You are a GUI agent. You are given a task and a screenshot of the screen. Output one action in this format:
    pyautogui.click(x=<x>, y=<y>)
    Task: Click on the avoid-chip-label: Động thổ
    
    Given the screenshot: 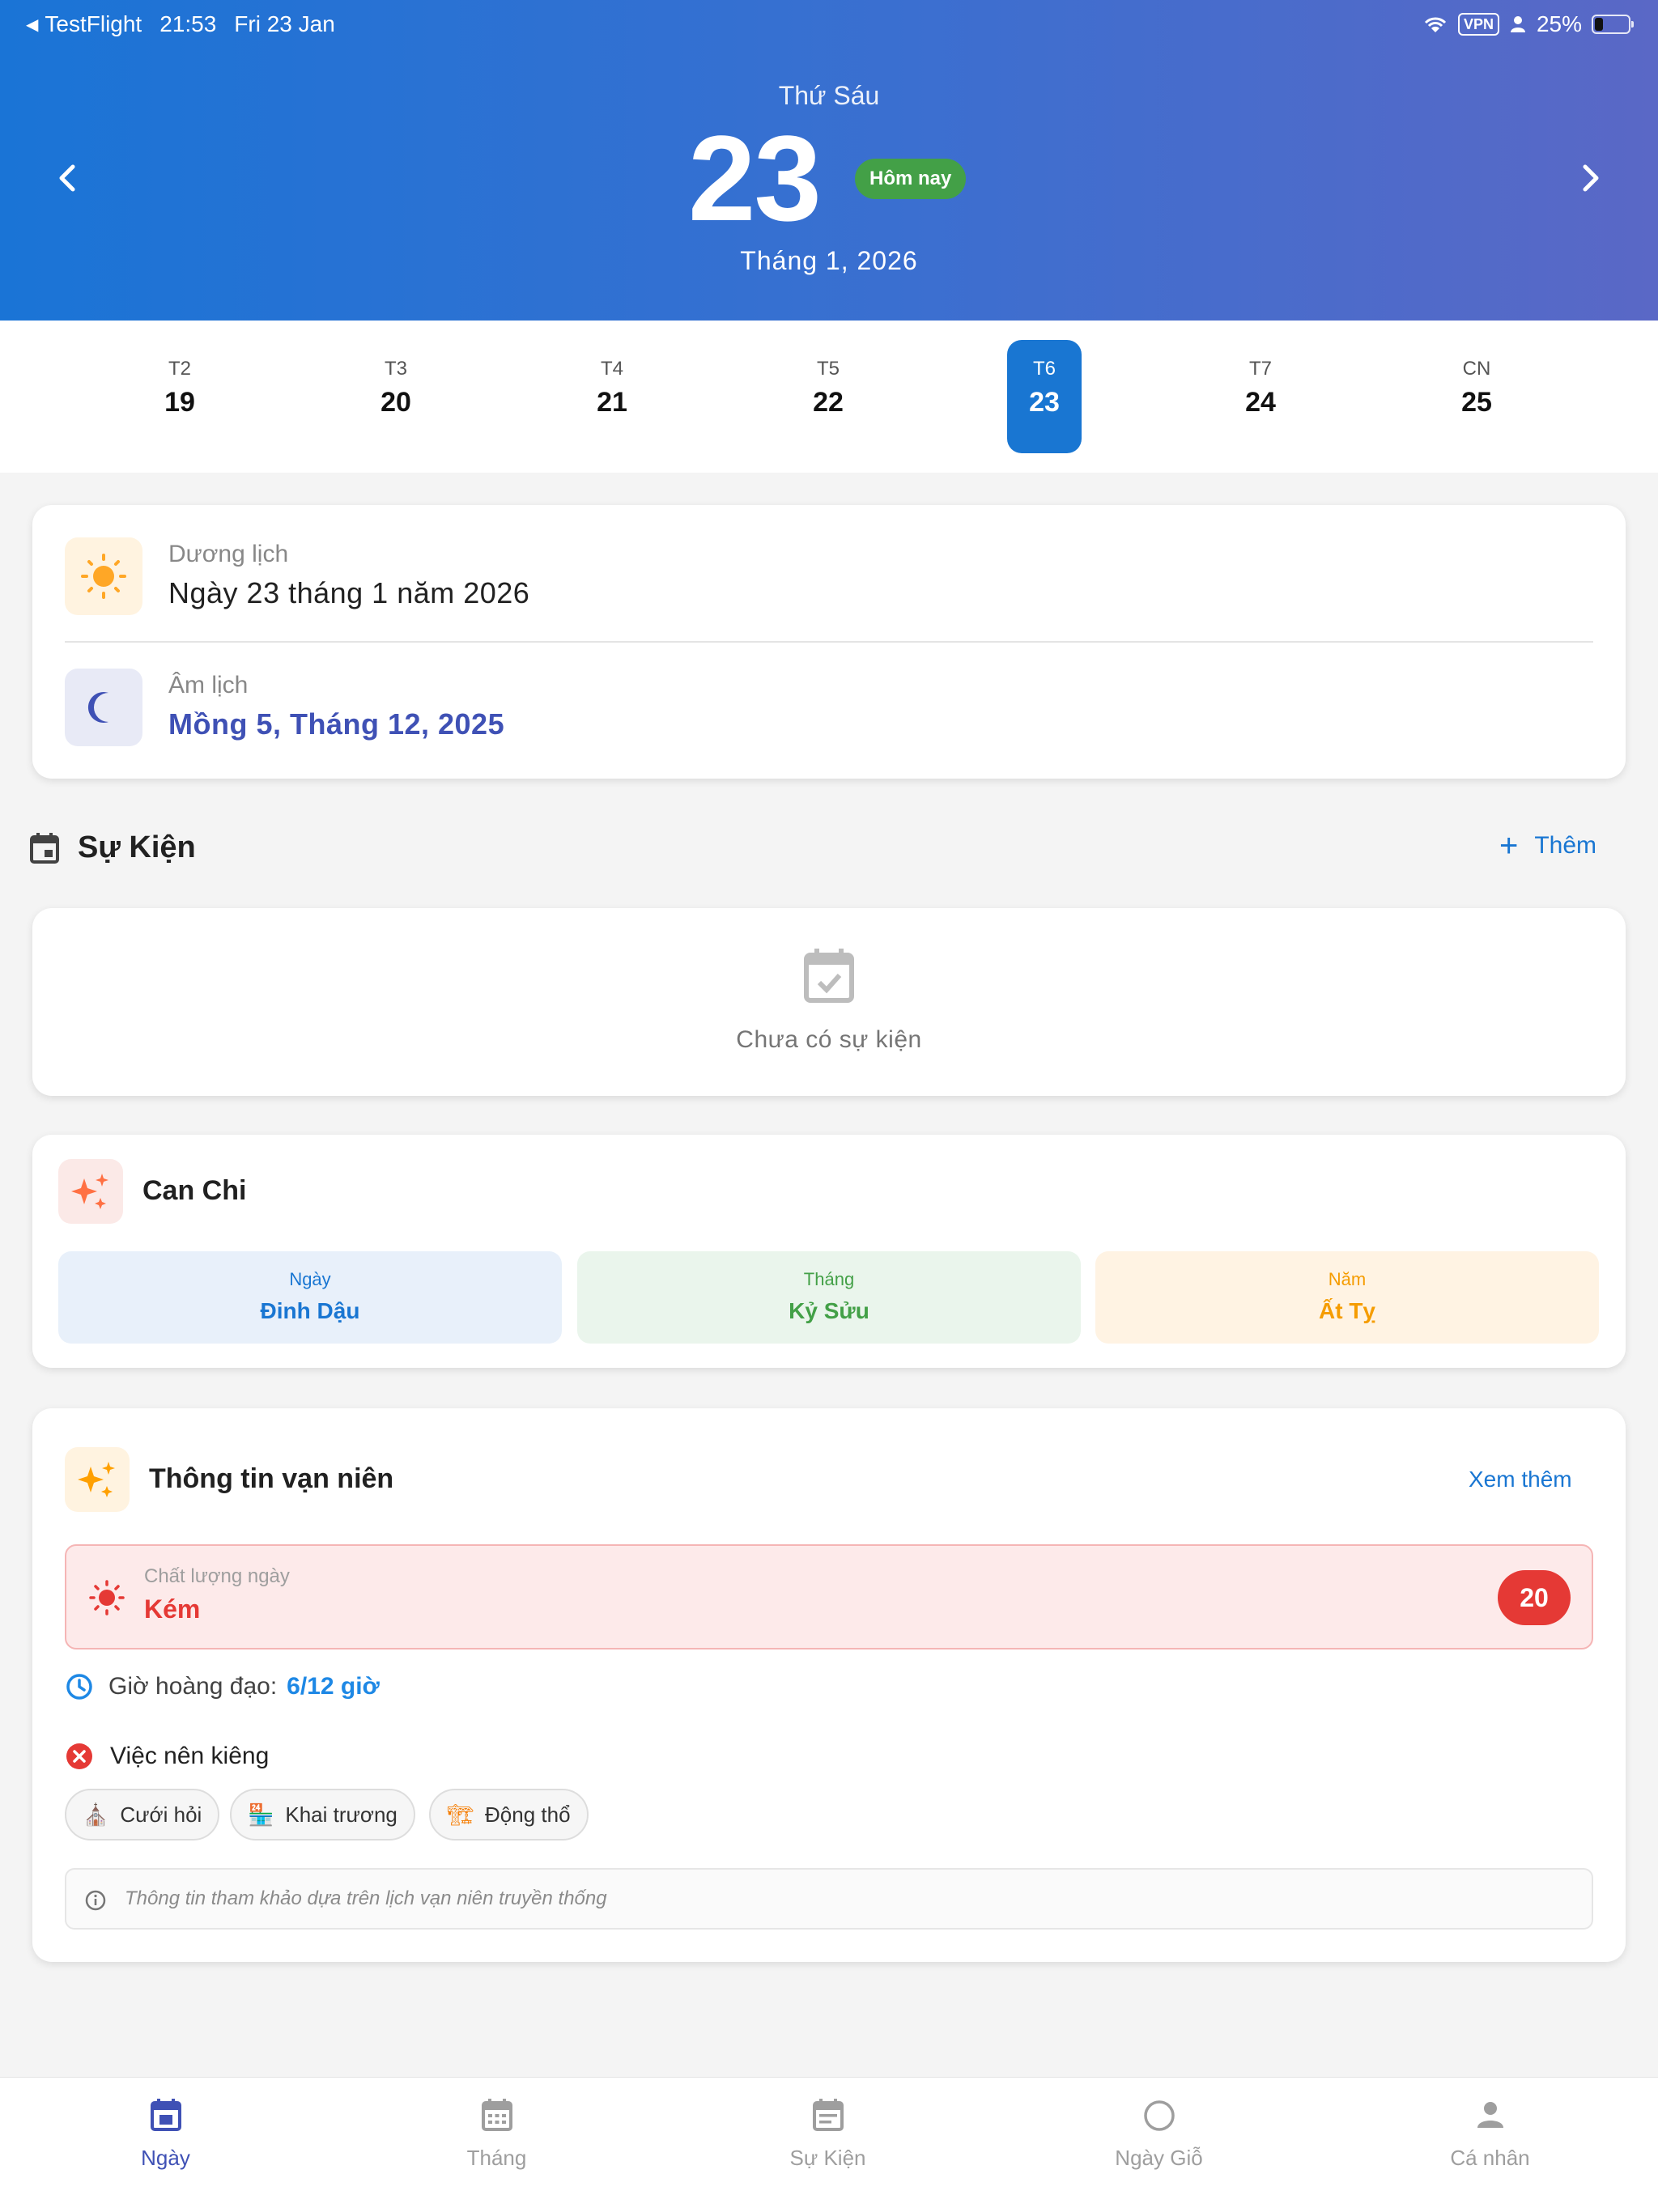 What is the action you would take?
    pyautogui.click(x=528, y=1814)
    